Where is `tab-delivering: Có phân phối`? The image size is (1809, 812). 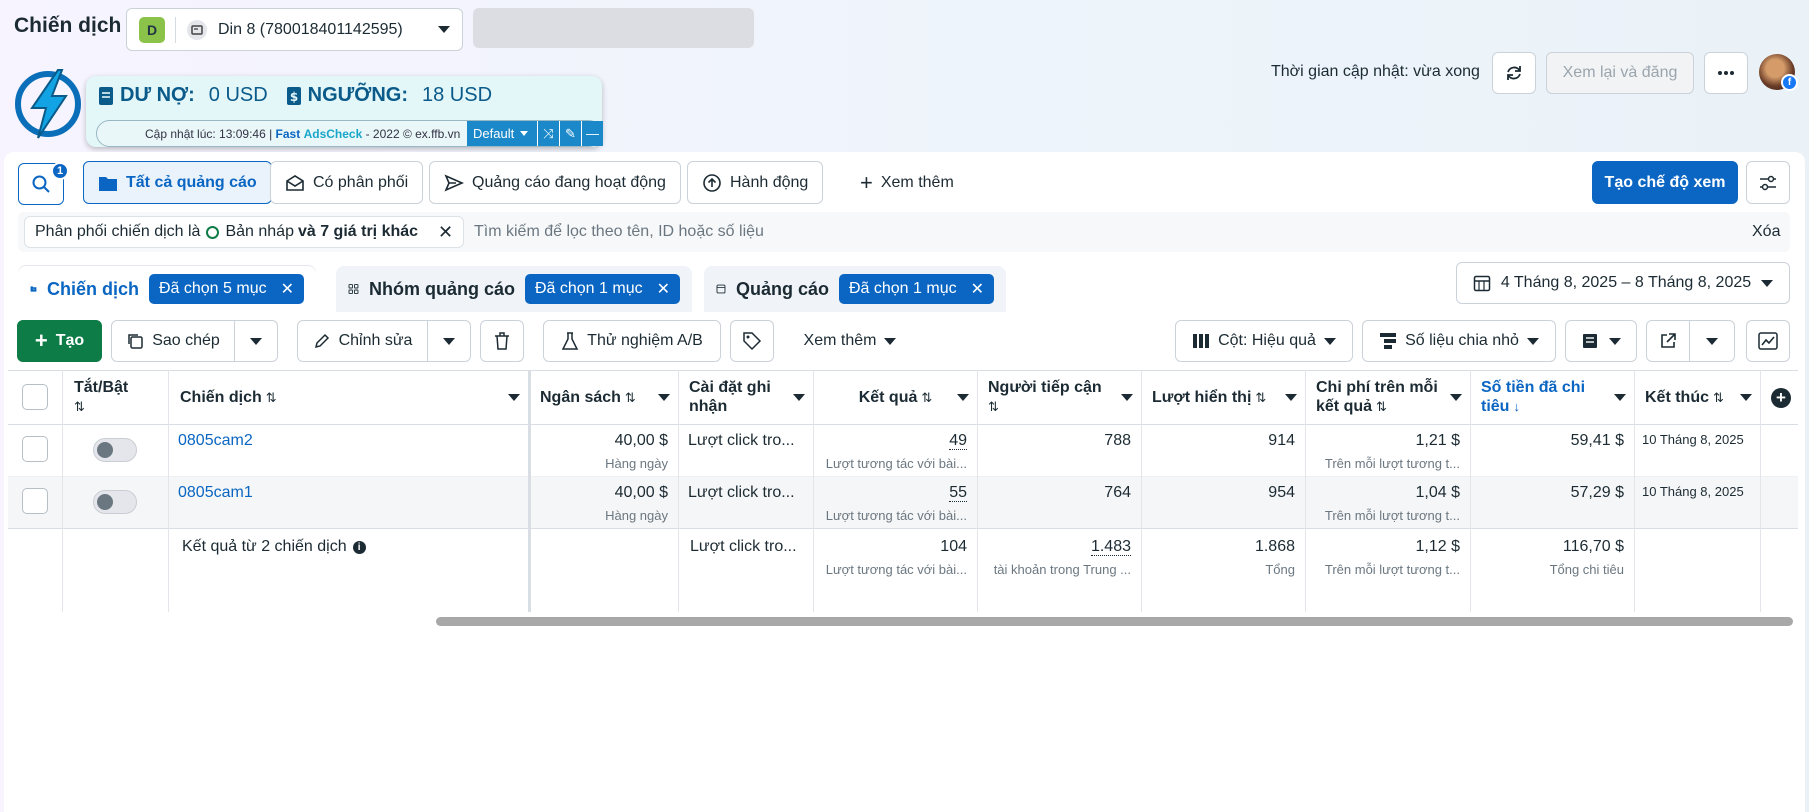
tab-delivering: Có phân phối is located at coordinates (347, 182).